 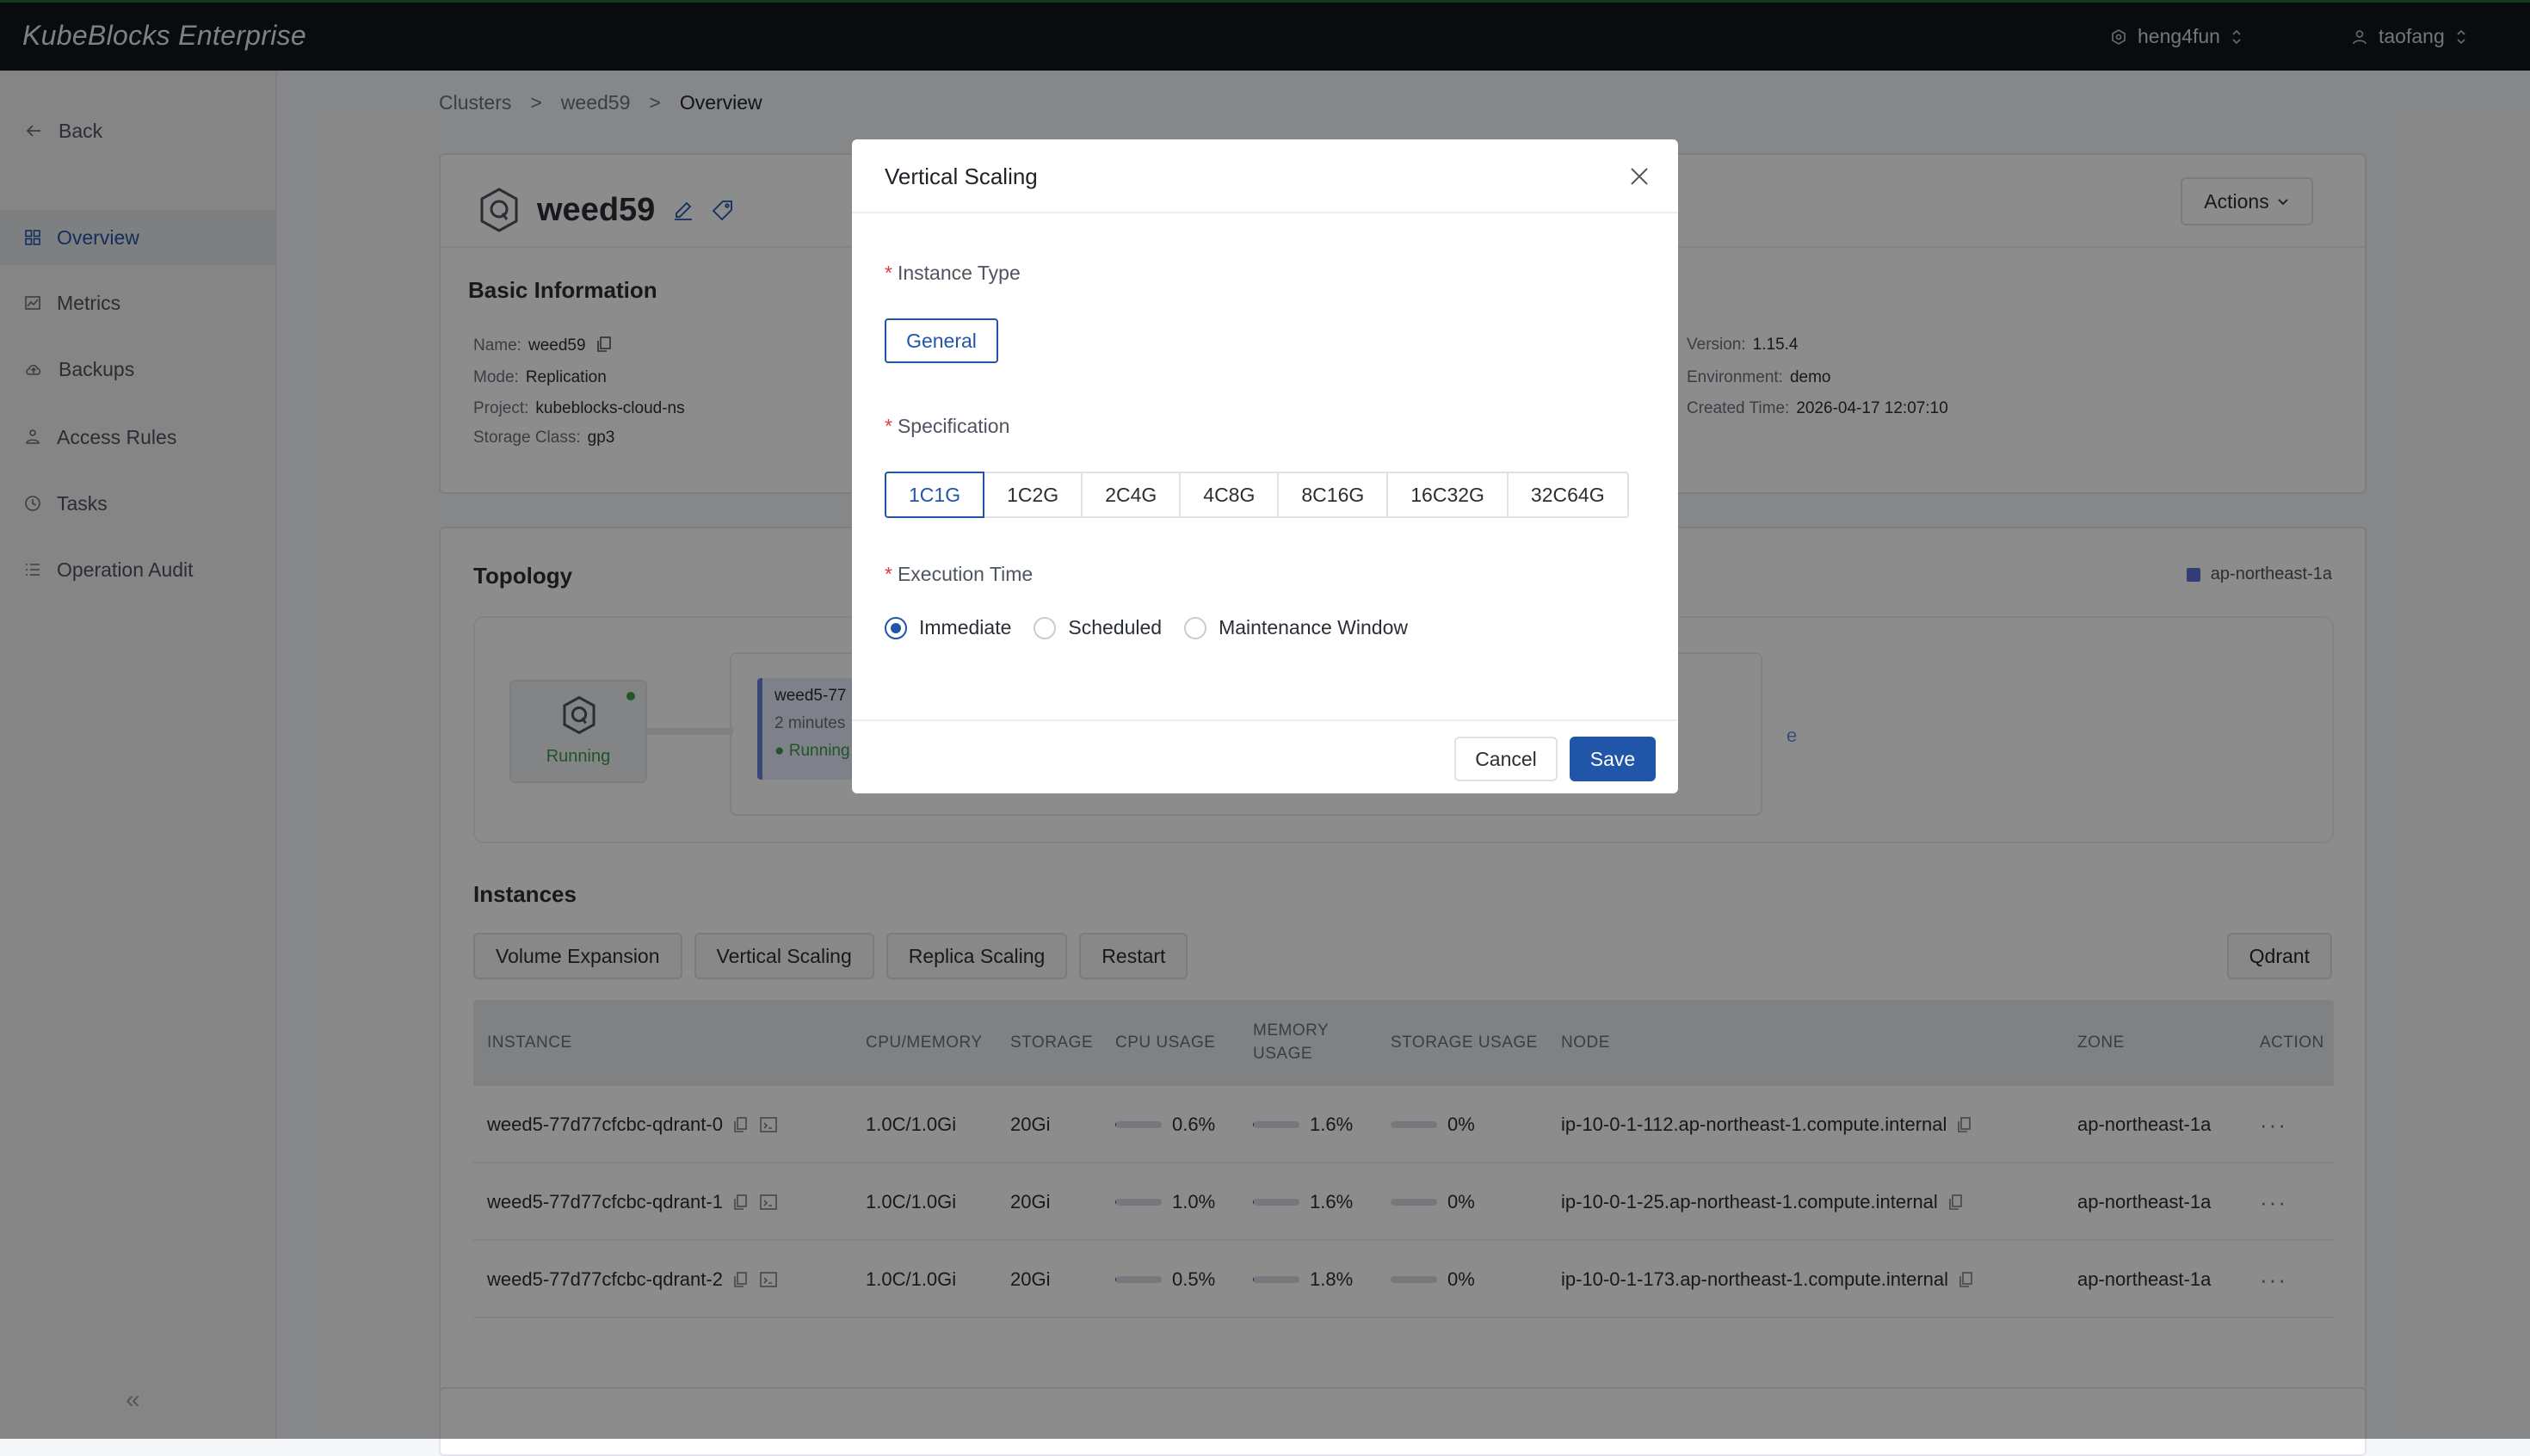 I want to click on spec-option-1c2g: 1C2G, so click(x=1033, y=495).